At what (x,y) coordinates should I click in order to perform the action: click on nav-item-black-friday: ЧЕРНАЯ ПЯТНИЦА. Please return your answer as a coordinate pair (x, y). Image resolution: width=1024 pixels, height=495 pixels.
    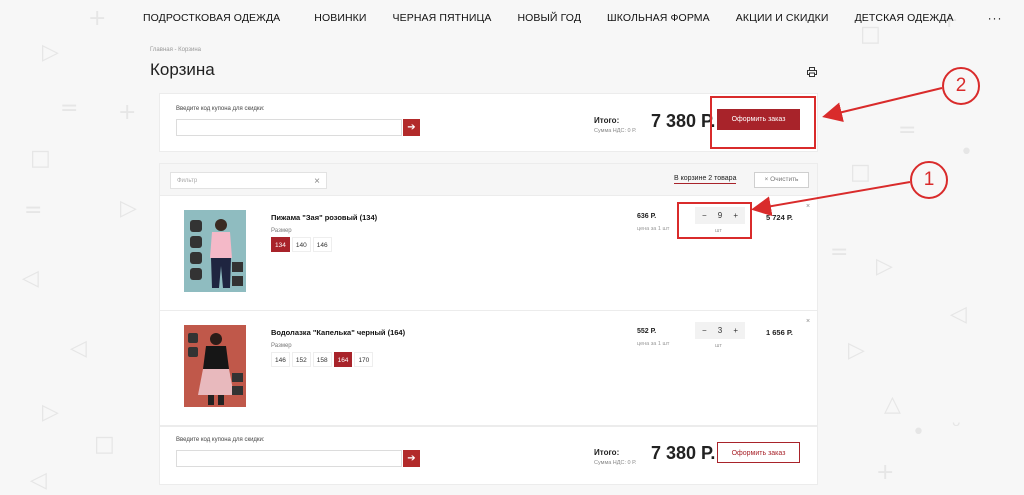
    Looking at the image, I should click on (442, 18).